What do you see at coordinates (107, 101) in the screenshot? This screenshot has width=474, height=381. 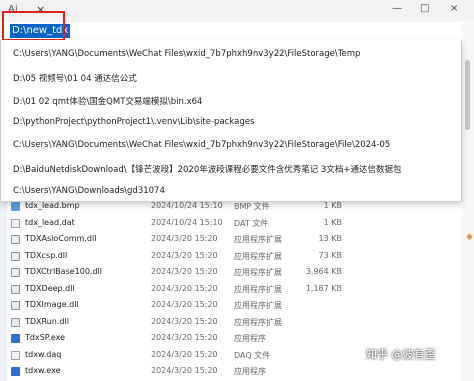 I see `suggestion-item: D:\01 02 qmt体验\国金QMT交易端模拟\bin.x64` at bounding box center [107, 101].